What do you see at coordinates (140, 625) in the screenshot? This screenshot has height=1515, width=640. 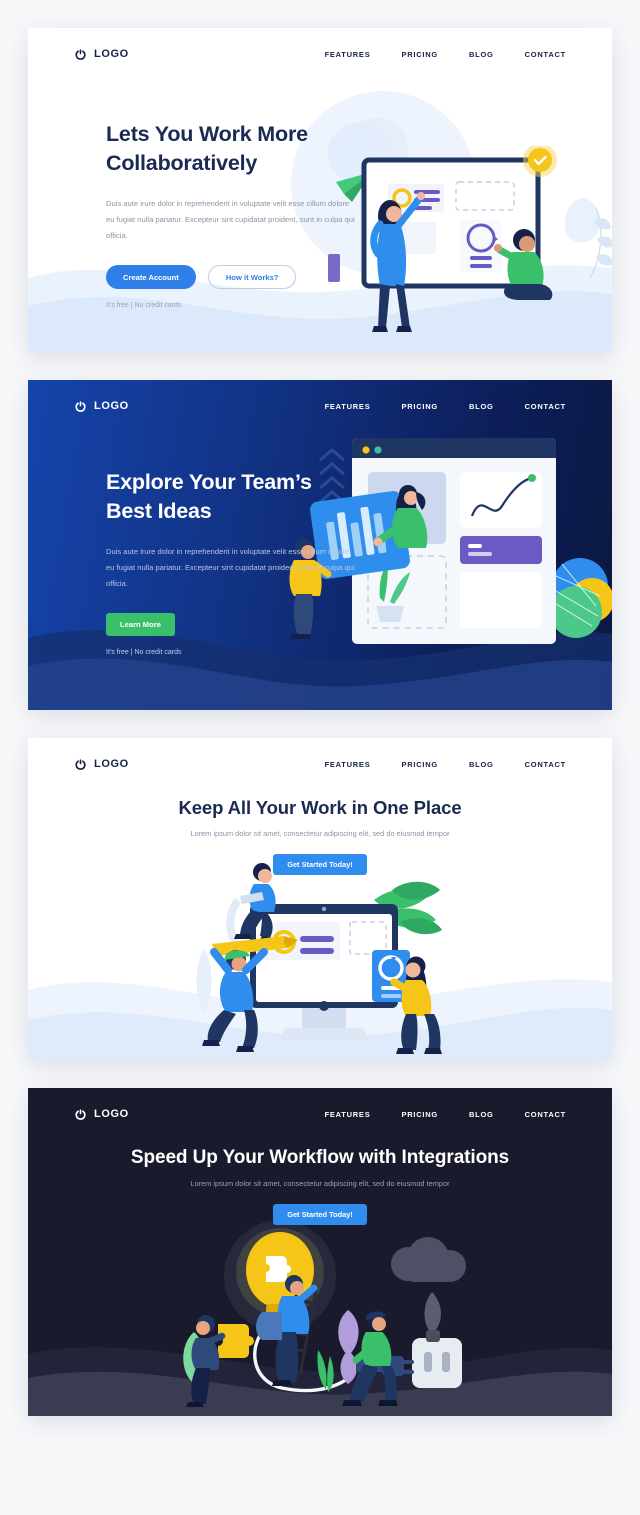 I see `learn-more-button: Learn More` at bounding box center [140, 625].